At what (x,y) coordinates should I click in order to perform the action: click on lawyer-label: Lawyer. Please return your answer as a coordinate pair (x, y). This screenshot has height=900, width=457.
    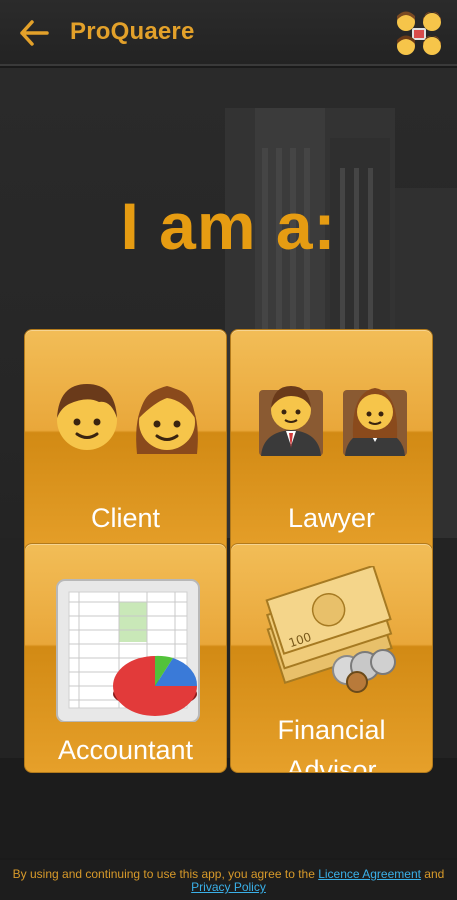
    Looking at the image, I should click on (331, 518).